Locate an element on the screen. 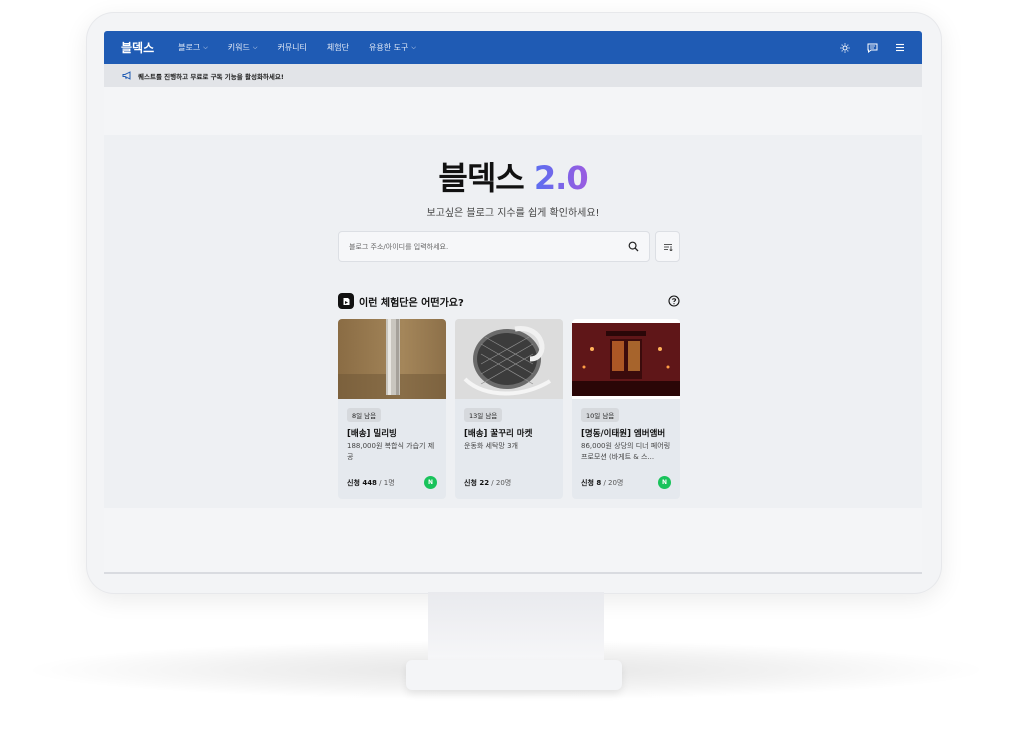 This screenshot has width=1011, height=741. nav-actions is located at coordinates (872, 47).